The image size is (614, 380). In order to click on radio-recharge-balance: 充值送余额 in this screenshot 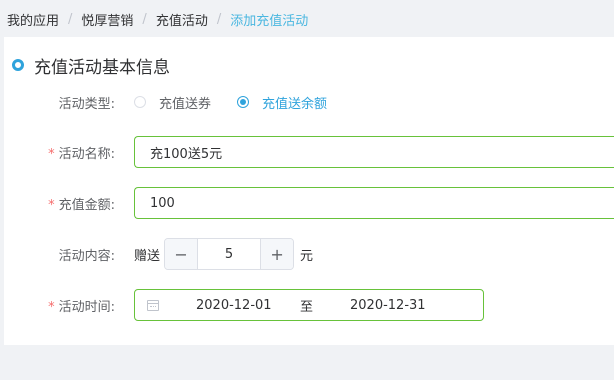, I will do `click(282, 102)`.